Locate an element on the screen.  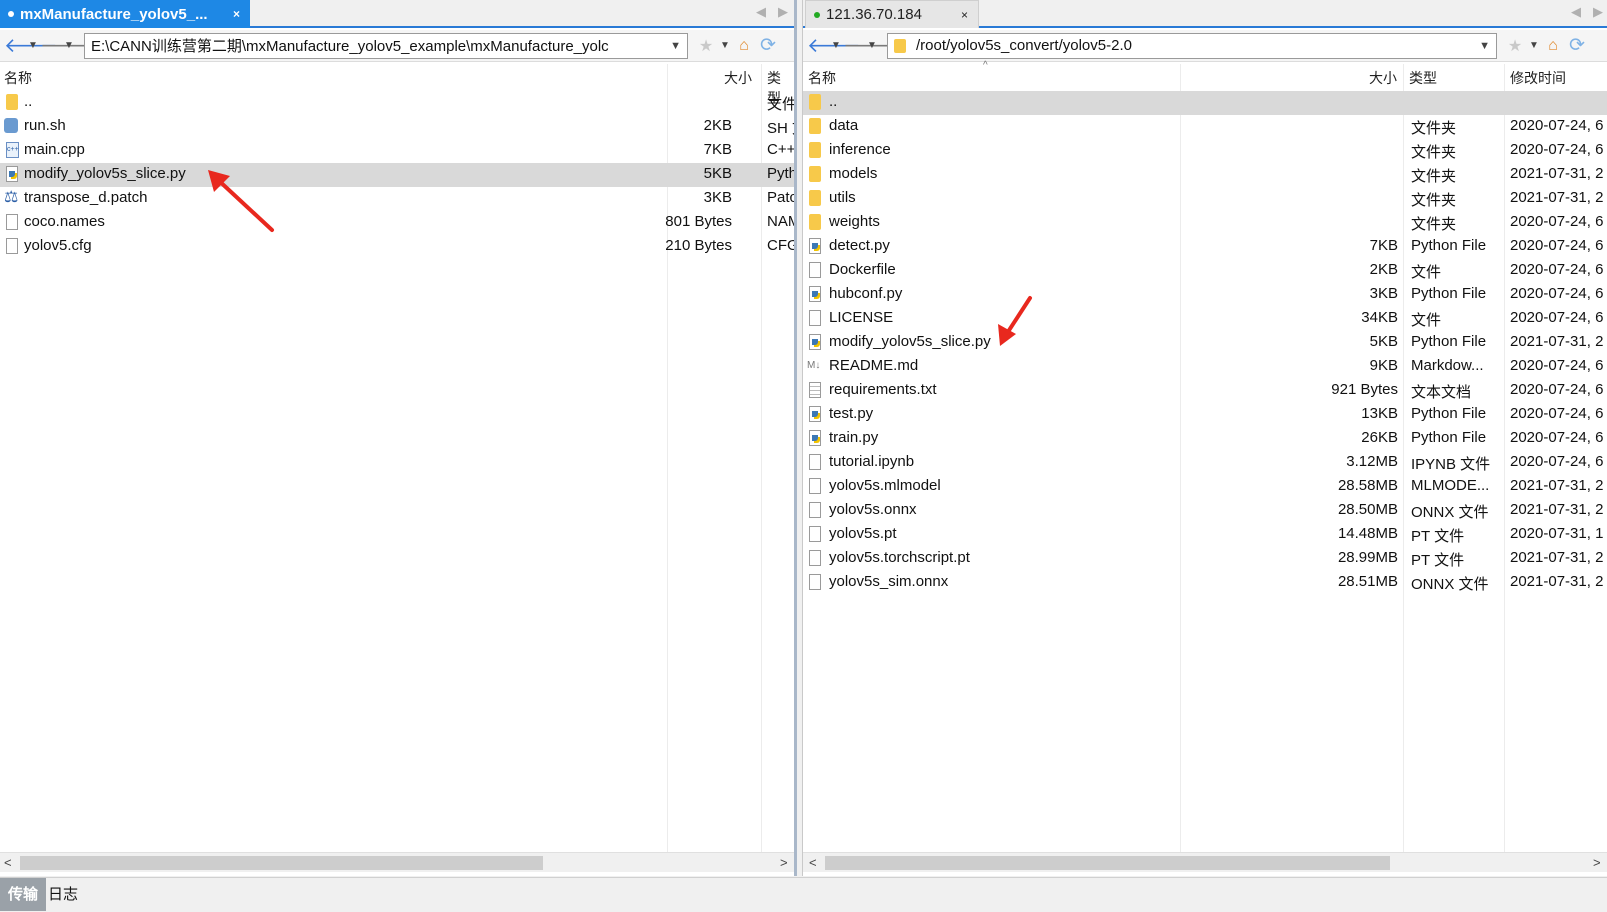
tab-remote: 121.36.70.184 × is located at coordinates (892, 14).